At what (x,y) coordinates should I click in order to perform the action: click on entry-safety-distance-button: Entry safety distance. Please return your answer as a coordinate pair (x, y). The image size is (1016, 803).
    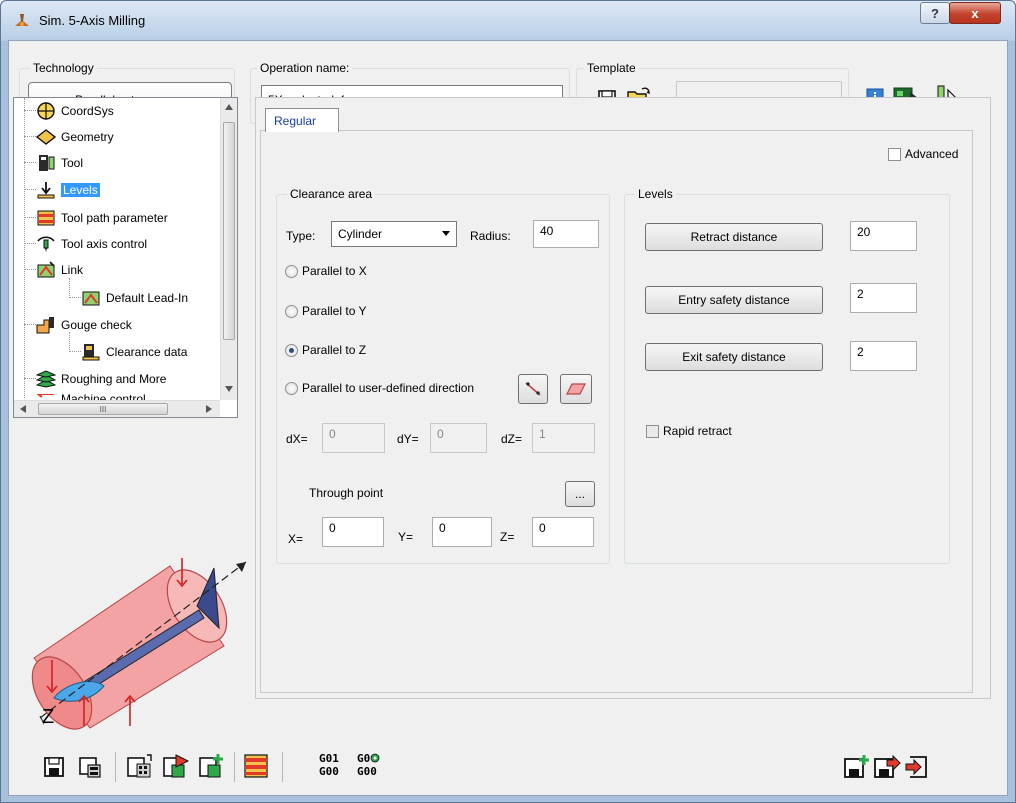
    Looking at the image, I should click on (734, 300).